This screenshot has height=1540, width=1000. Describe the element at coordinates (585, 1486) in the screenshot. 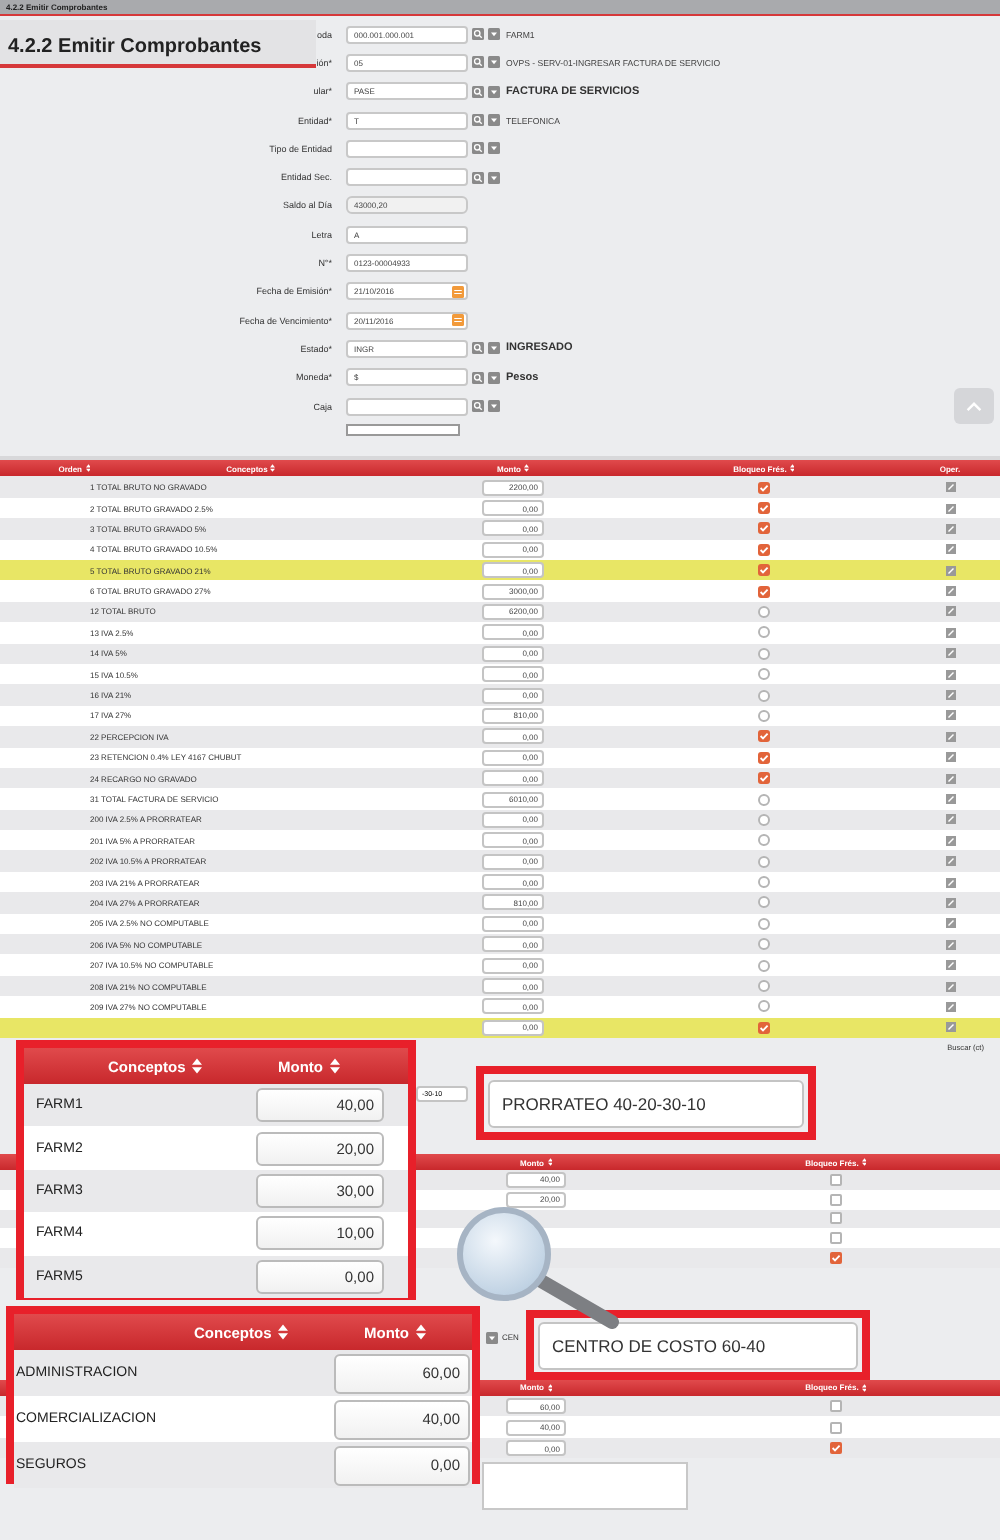

I see `text-area` at that location.